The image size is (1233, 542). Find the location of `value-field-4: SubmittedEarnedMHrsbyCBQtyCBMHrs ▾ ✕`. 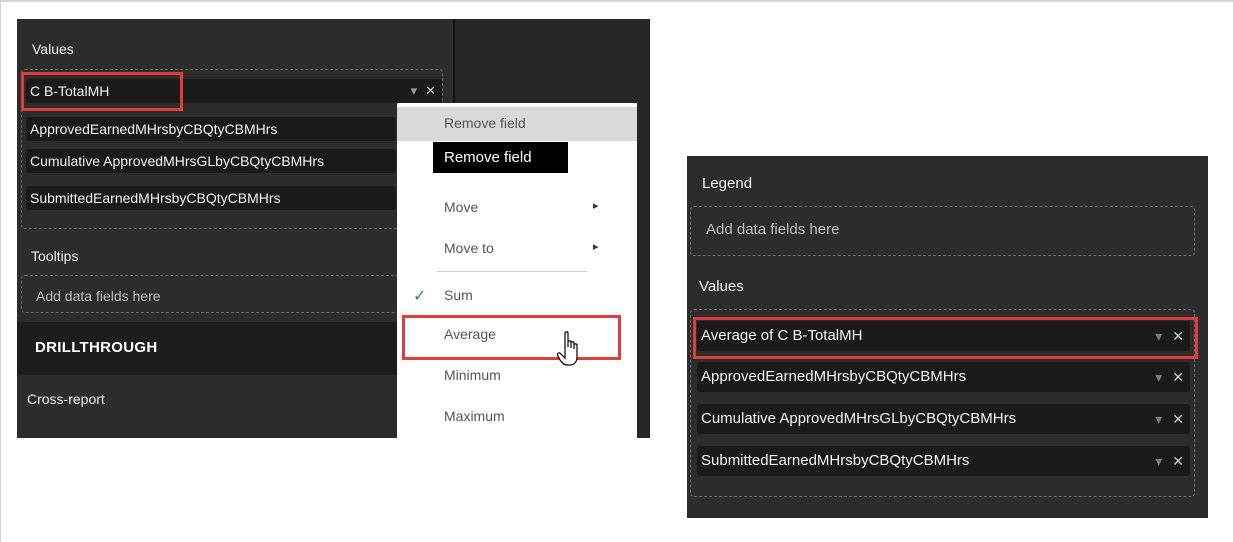

value-field-4: SubmittedEarnedMHrsbyCBQtyCBMHrs ▾ ✕ is located at coordinates (943, 461).